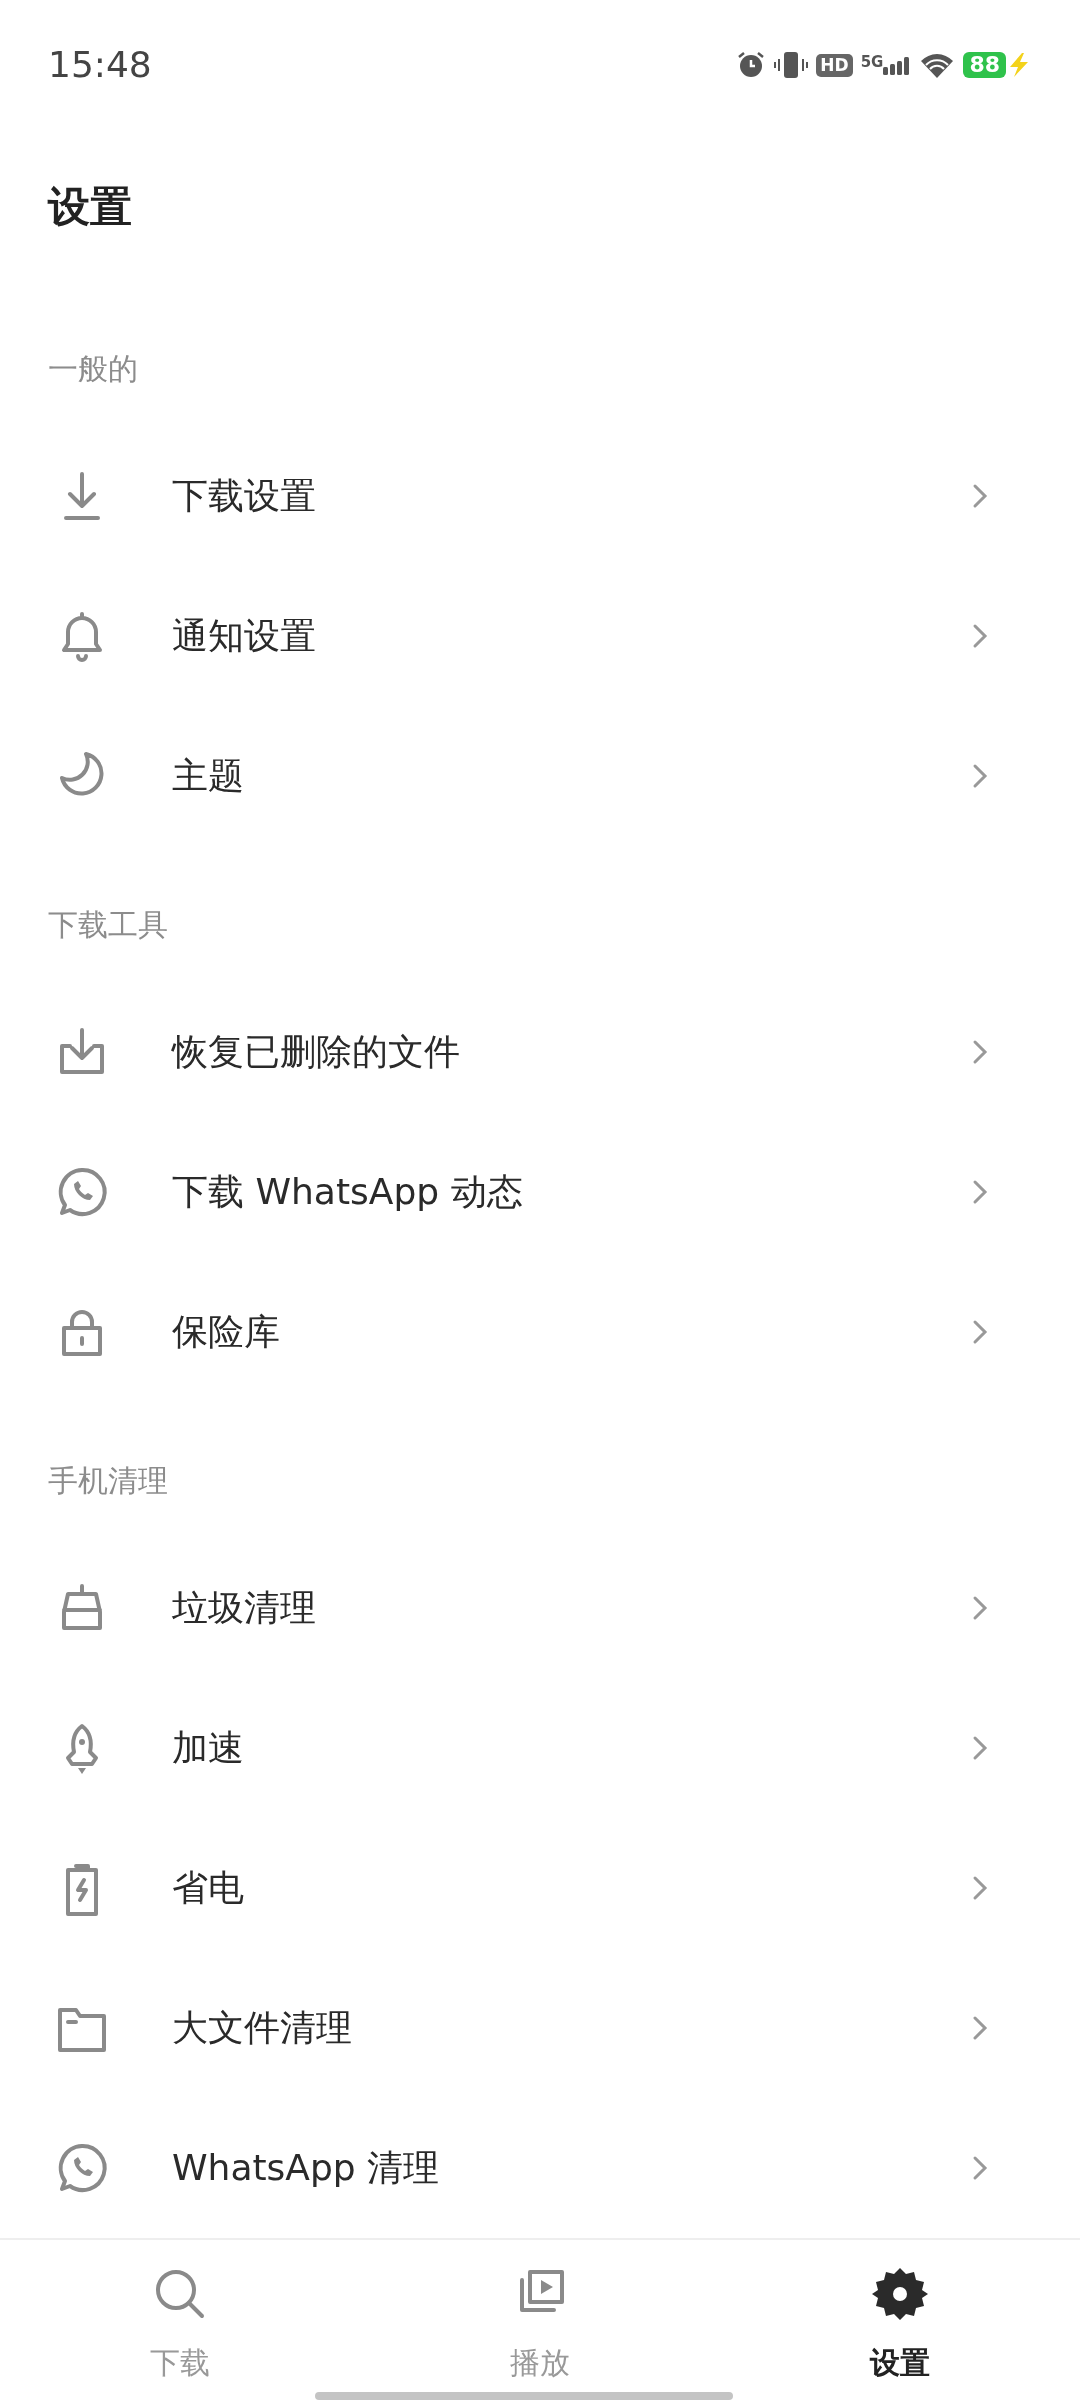 This screenshot has width=1080, height=2408. I want to click on network-type: 5G, so click(872, 62).